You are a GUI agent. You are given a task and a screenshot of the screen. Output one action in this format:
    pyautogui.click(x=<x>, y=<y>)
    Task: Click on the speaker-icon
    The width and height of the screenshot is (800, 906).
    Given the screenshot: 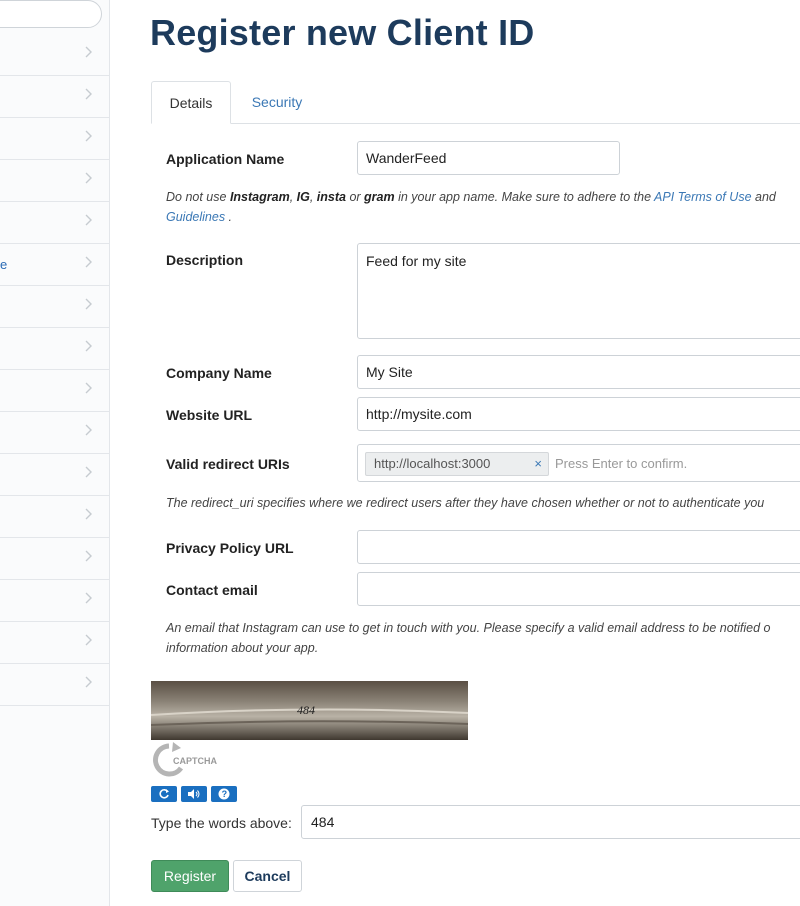 What is the action you would take?
    pyautogui.click(x=194, y=794)
    